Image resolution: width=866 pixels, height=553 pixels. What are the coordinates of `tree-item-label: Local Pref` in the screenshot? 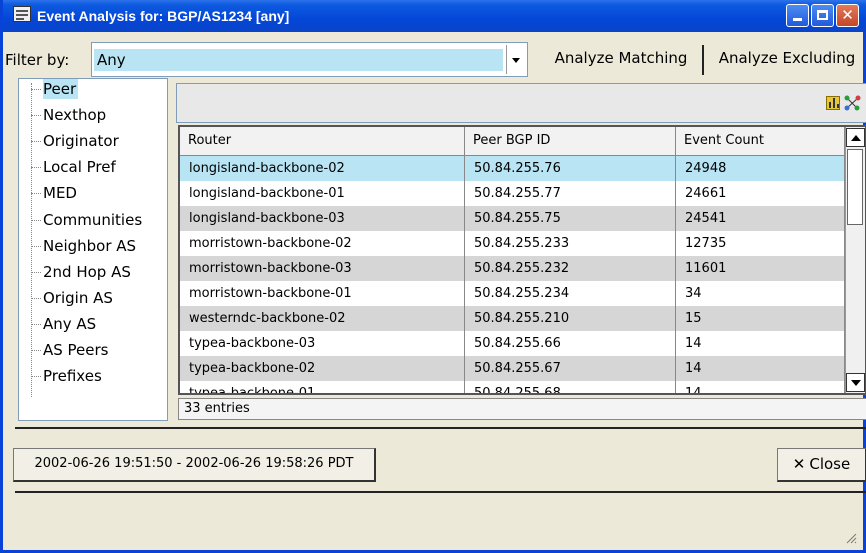 It's located at (79, 167).